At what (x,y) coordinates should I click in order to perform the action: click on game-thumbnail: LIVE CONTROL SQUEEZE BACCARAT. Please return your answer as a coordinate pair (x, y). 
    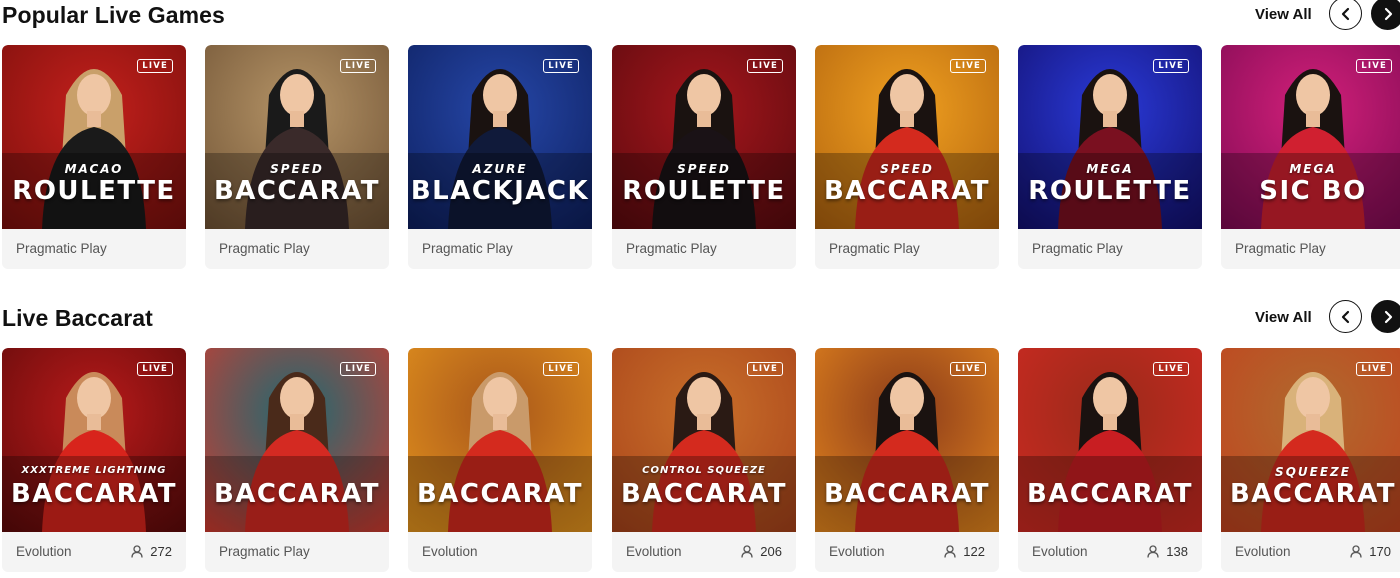
    Looking at the image, I should click on (704, 440).